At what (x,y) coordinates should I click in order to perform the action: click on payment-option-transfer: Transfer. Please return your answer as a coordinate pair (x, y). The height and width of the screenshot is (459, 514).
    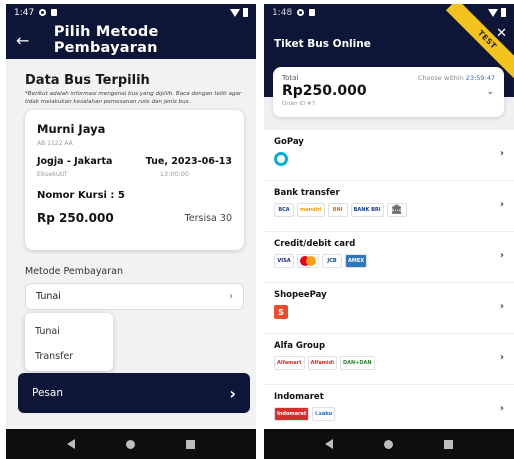
    Looking at the image, I should click on (69, 356).